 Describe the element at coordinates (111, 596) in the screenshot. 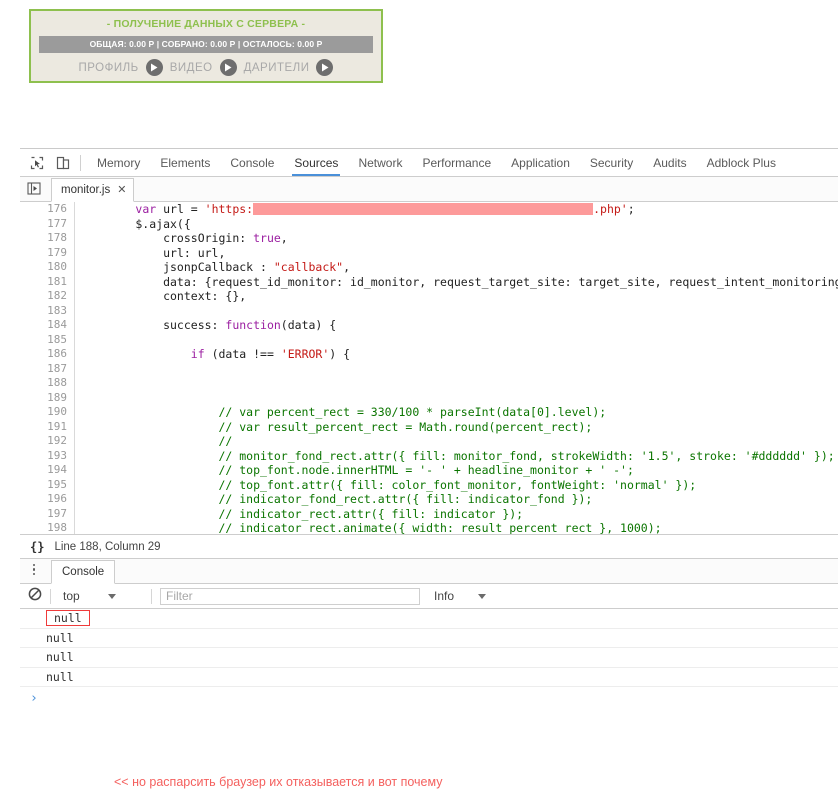

I see `chevron-down-icon` at that location.